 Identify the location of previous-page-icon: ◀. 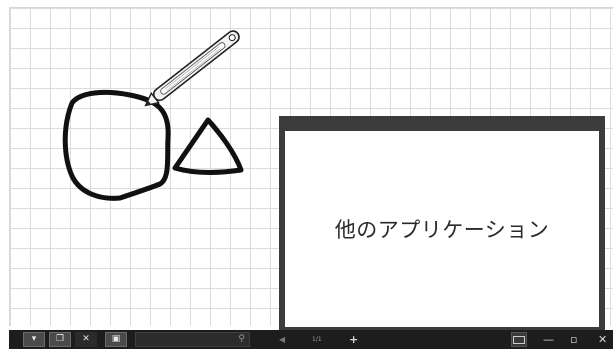
(282, 339).